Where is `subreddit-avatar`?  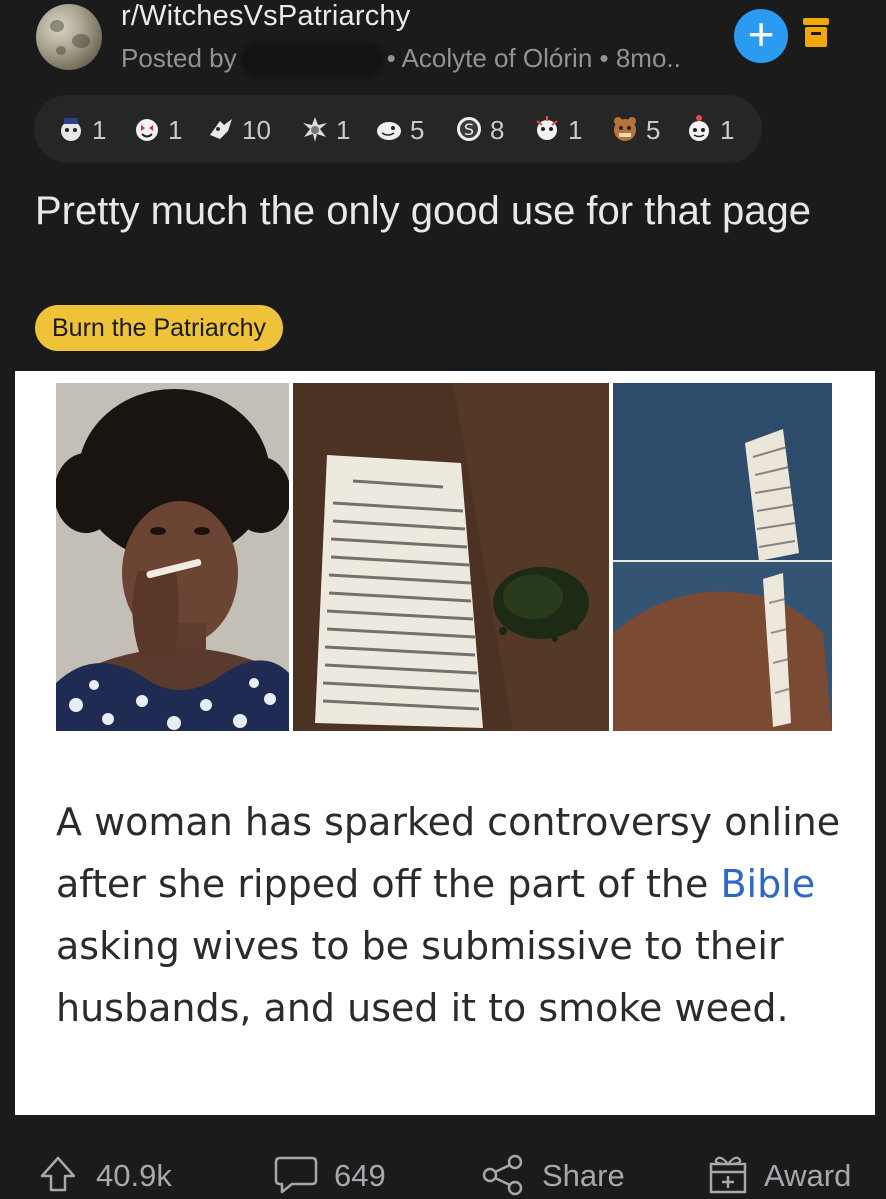
subreddit-avatar is located at coordinates (69, 37).